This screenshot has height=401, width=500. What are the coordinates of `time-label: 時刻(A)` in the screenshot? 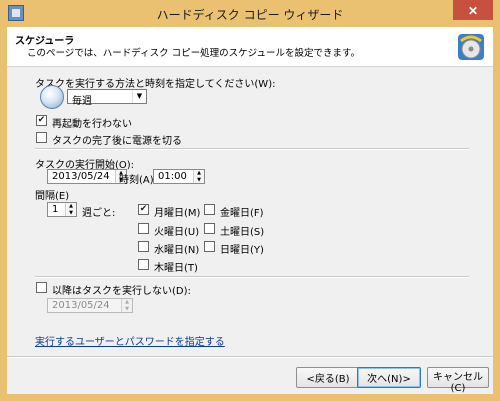 It's located at (136, 180).